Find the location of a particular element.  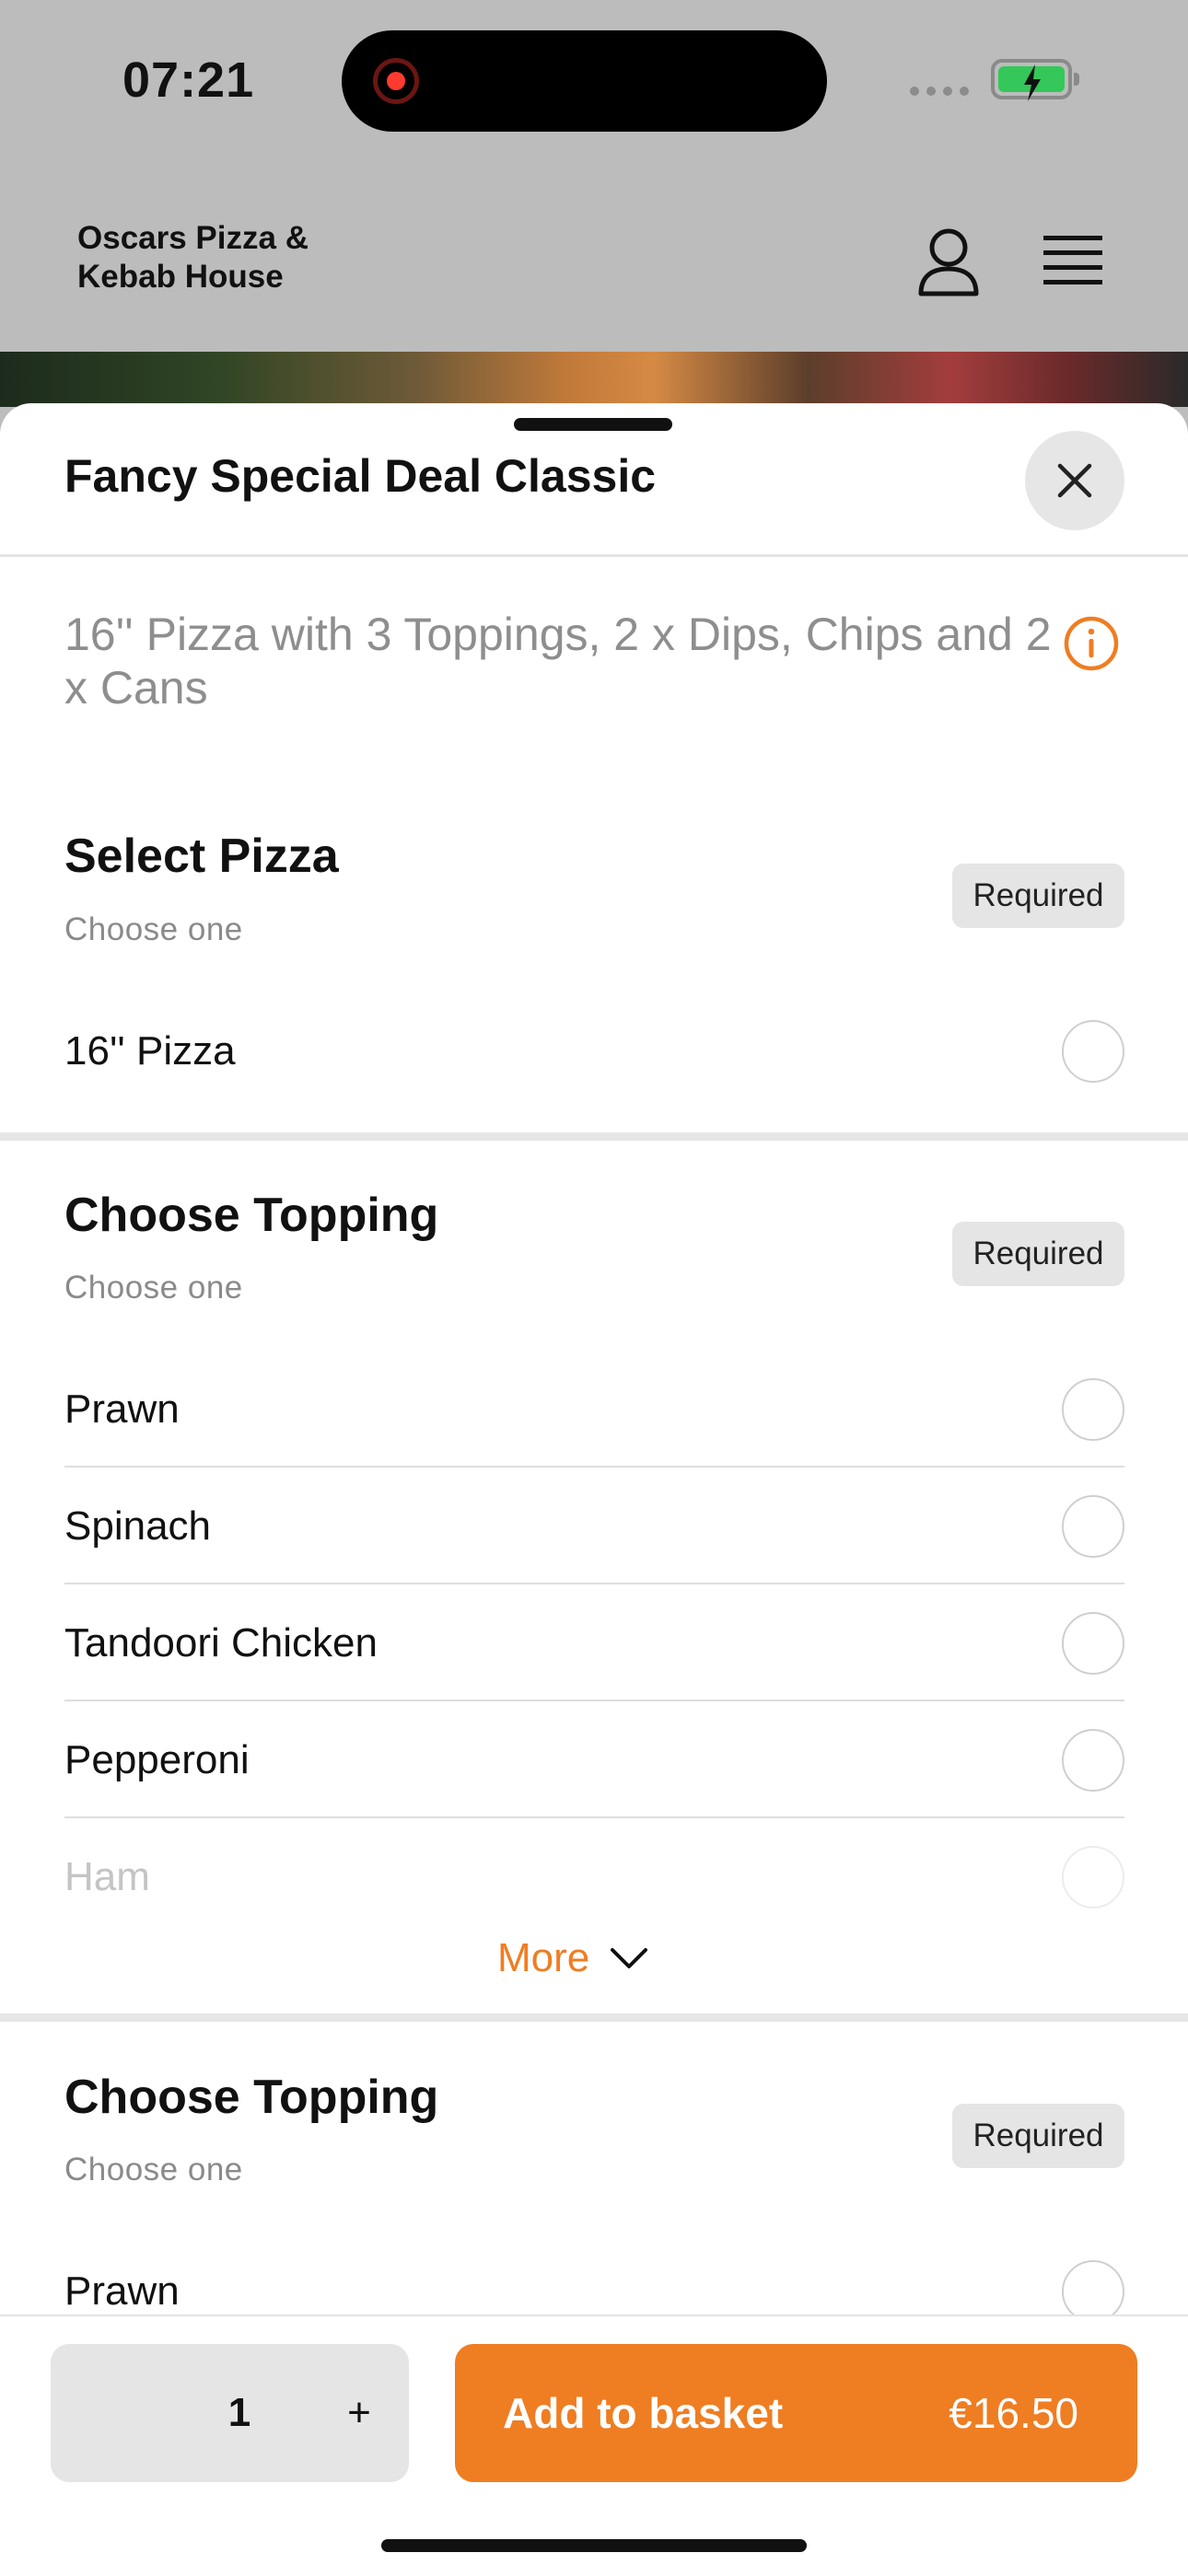

header-divider is located at coordinates (594, 555).